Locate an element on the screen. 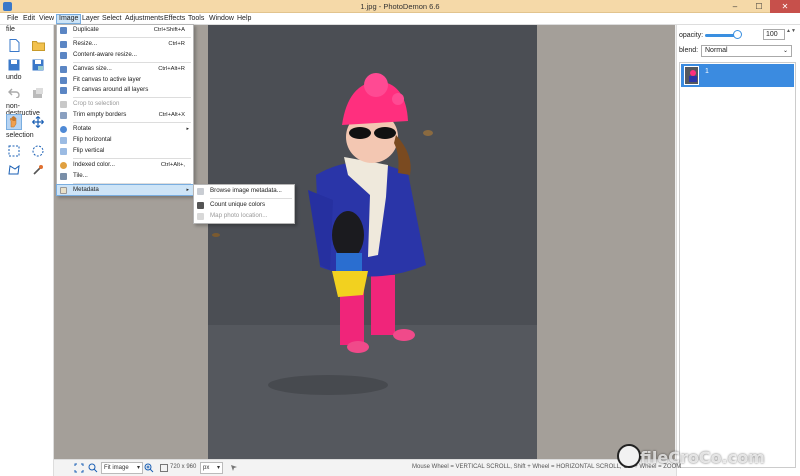 This screenshot has height=476, width=800. menu-item-rotate: Rotate ▸ is located at coordinates (125, 129).